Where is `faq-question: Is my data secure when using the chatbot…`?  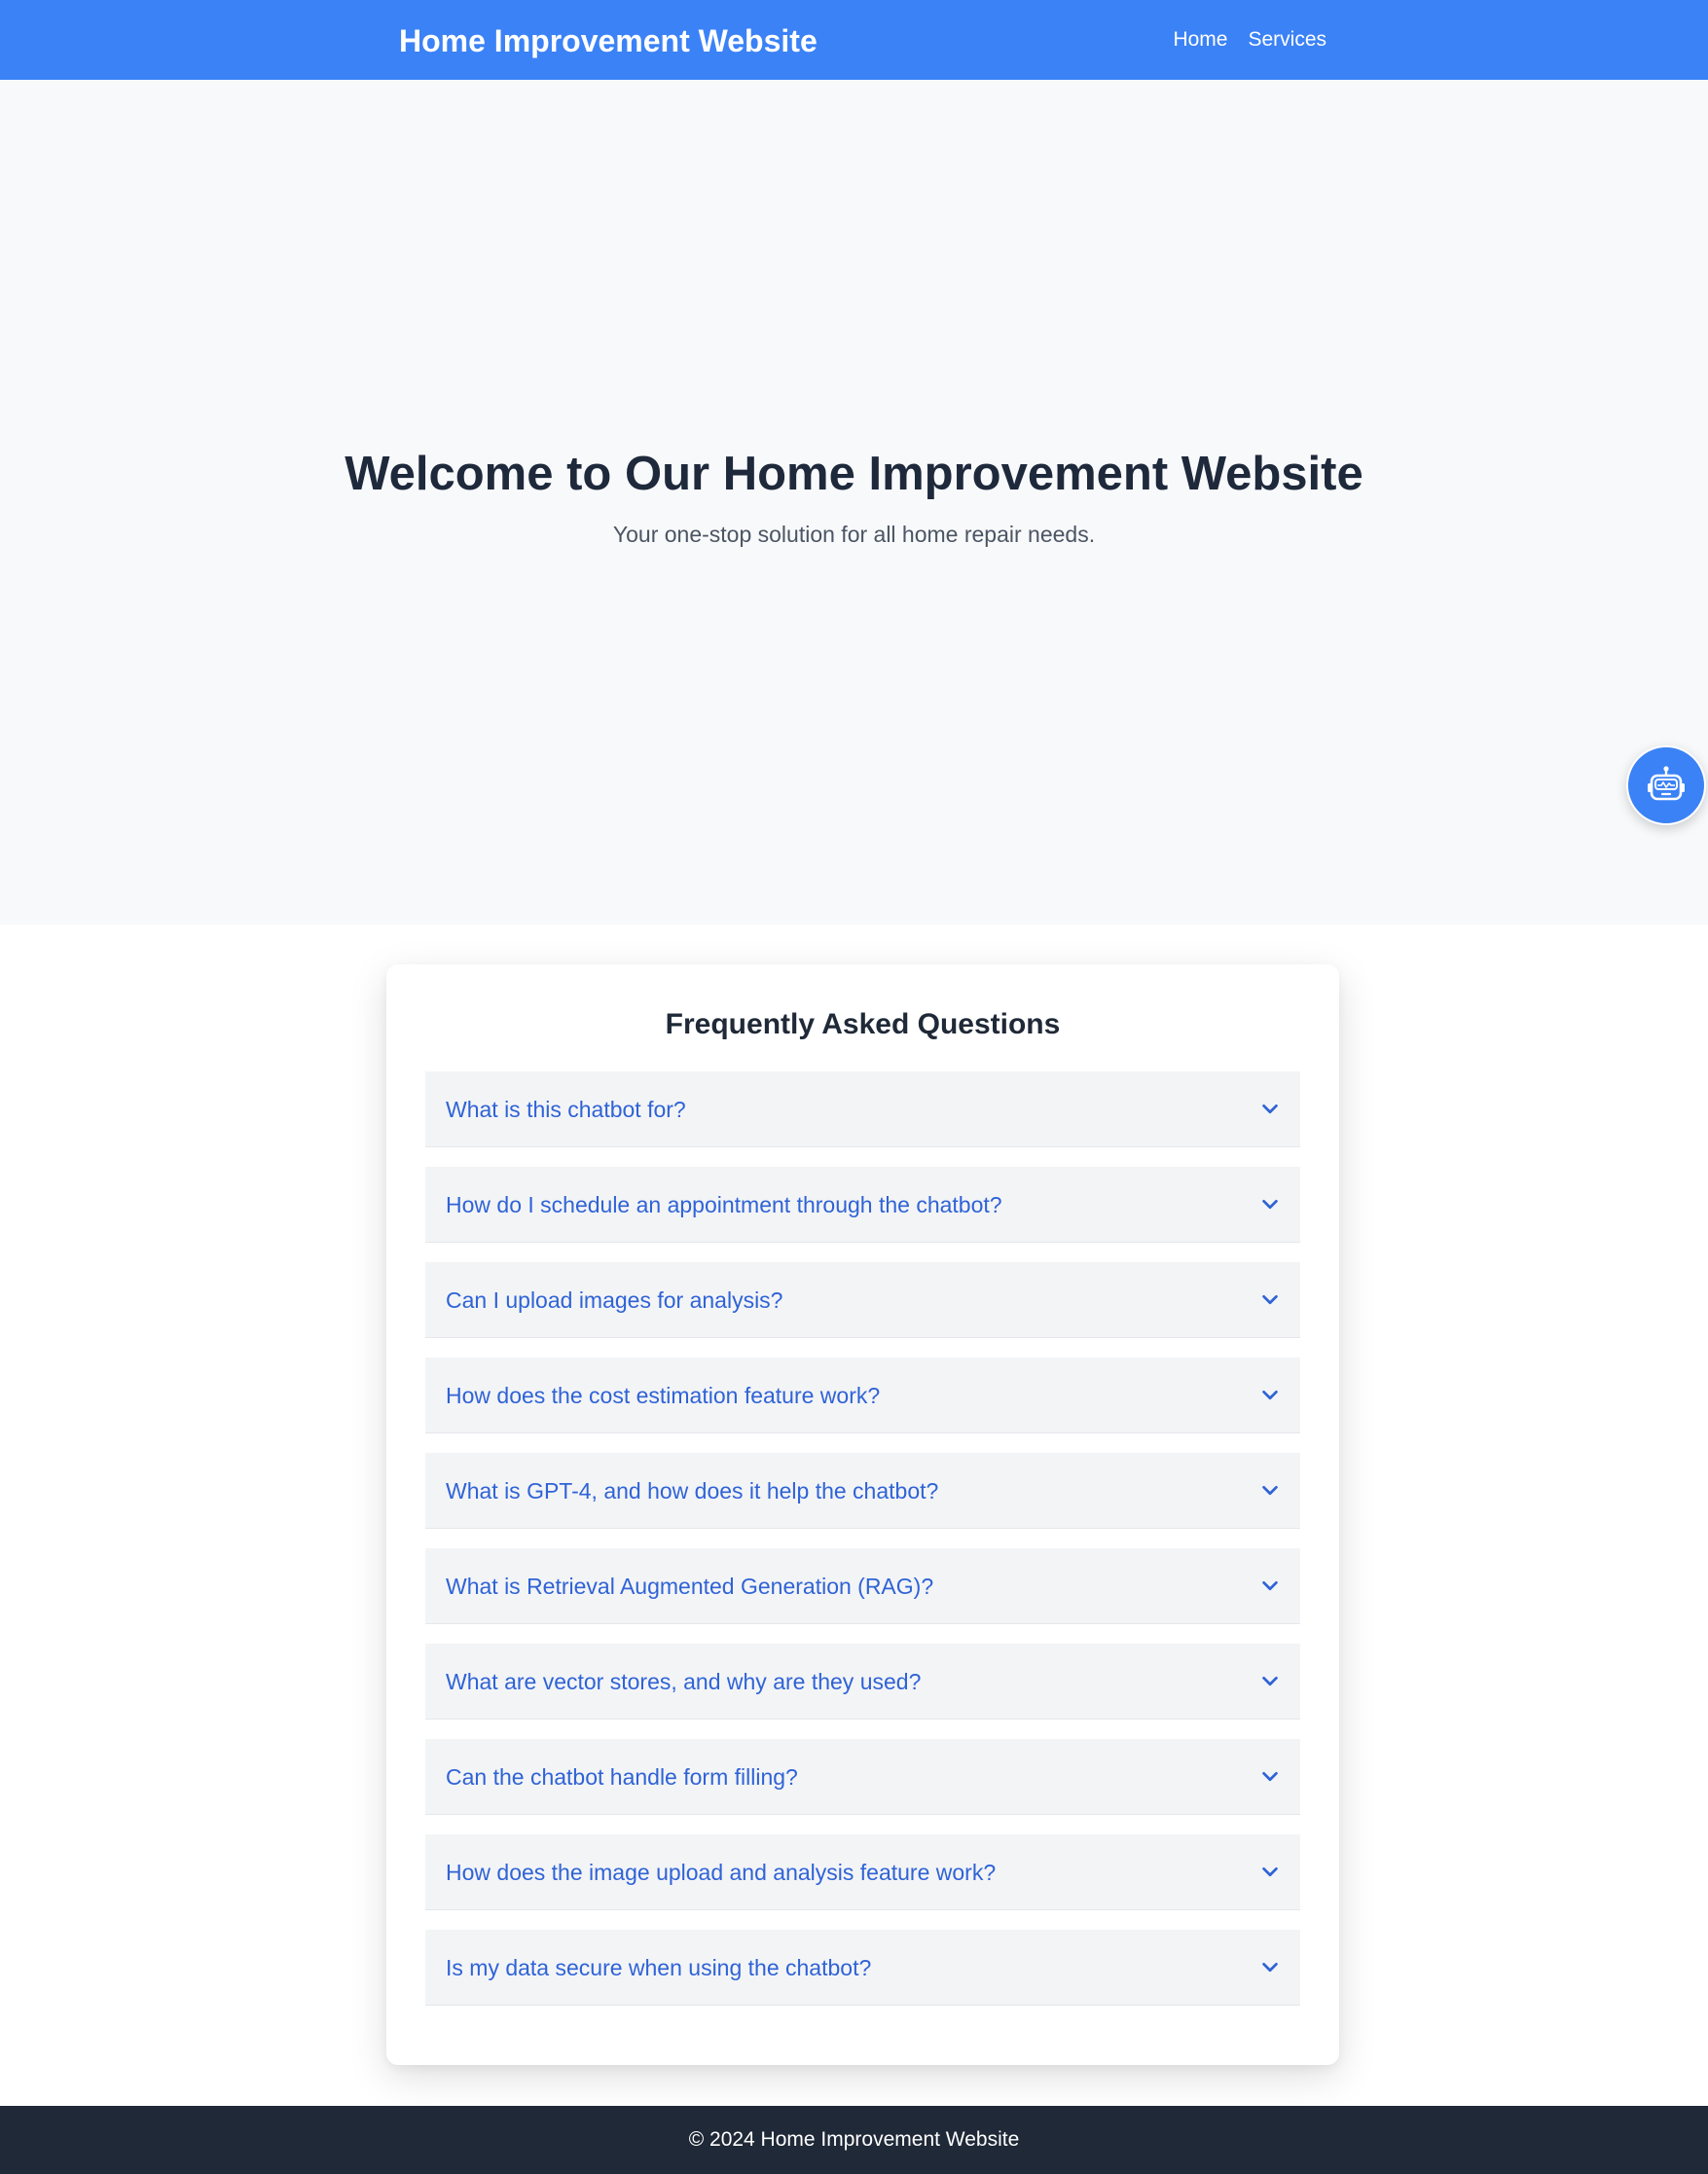
faq-question: Is my data secure when using the chatbot… is located at coordinates (659, 1967).